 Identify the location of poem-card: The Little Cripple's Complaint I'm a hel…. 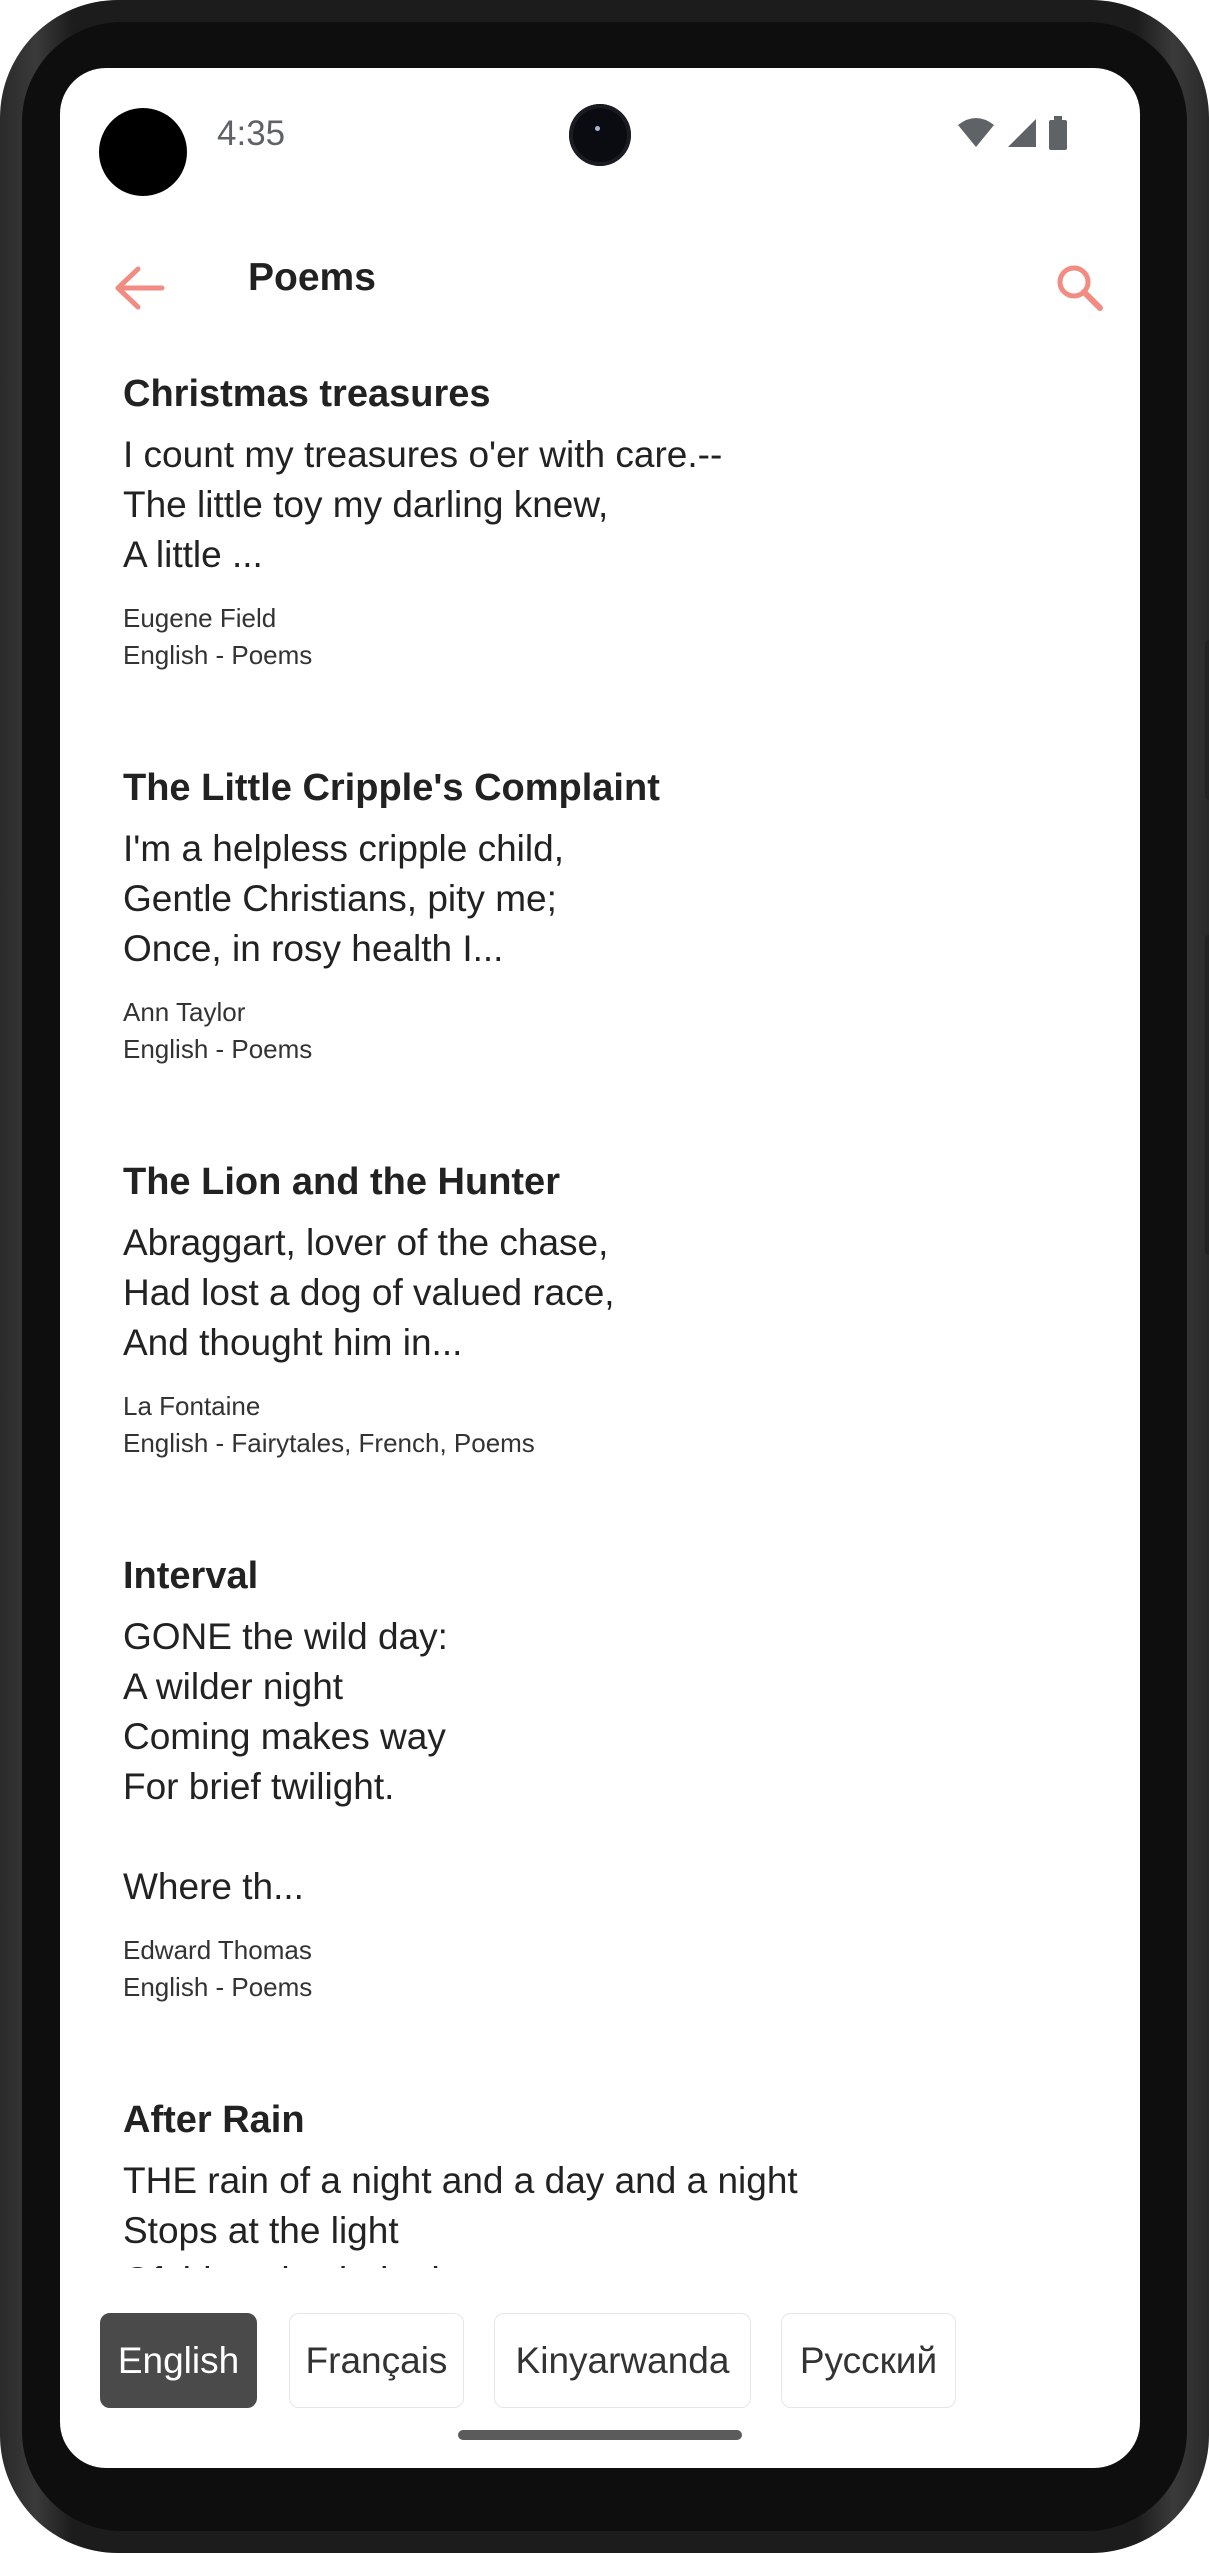
(603, 915).